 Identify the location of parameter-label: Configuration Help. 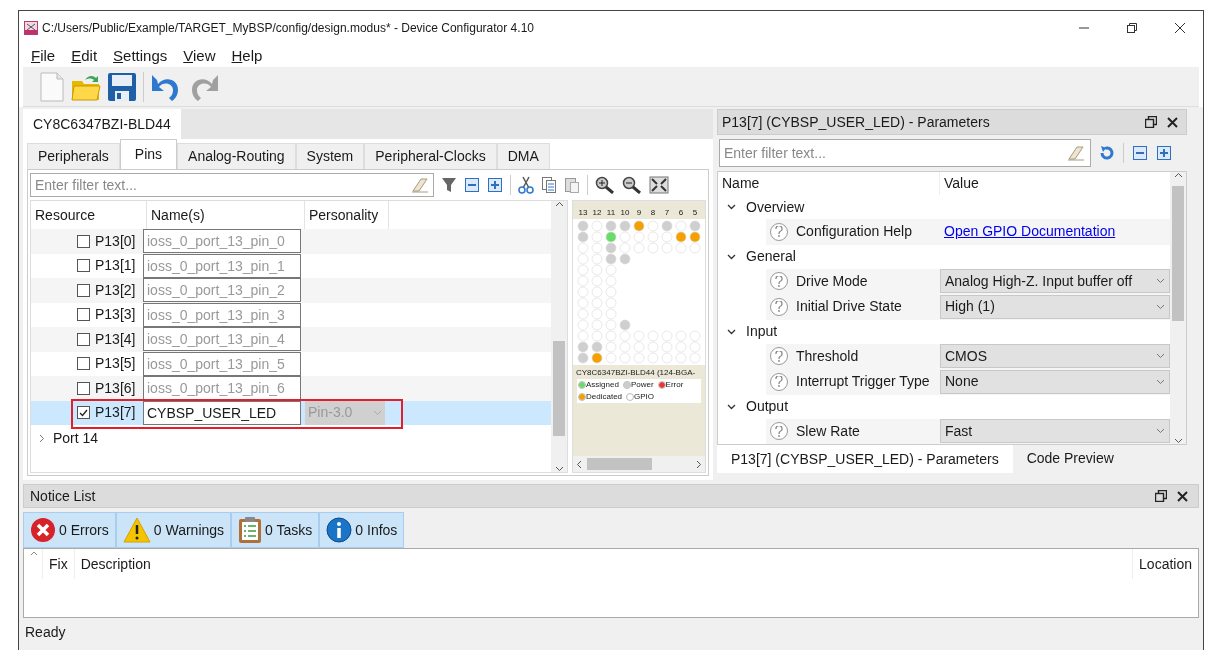
(854, 232).